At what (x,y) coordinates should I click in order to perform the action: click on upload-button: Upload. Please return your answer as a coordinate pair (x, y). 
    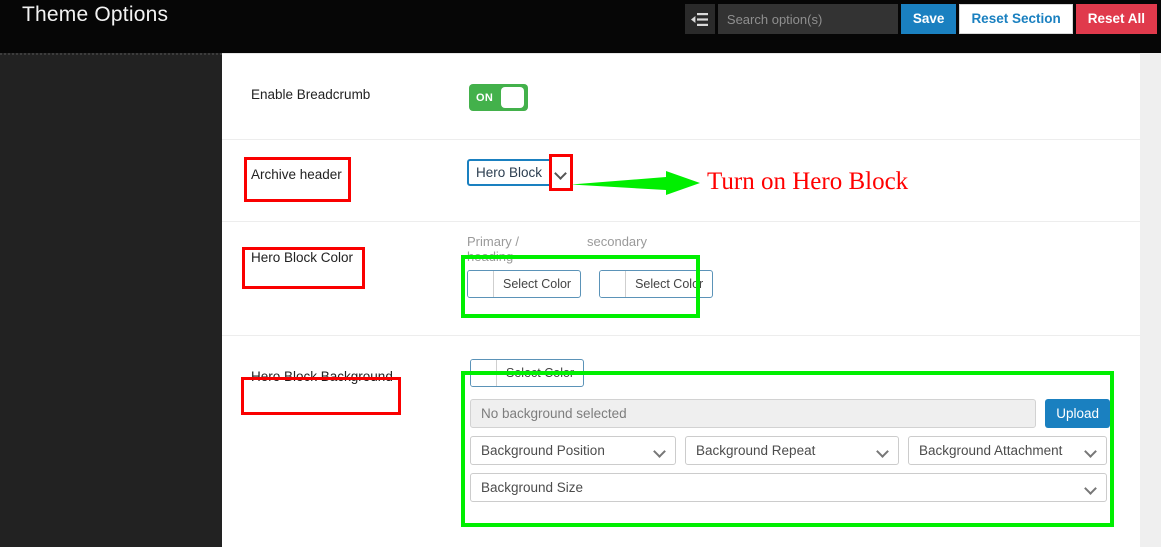
    Looking at the image, I should click on (1077, 413).